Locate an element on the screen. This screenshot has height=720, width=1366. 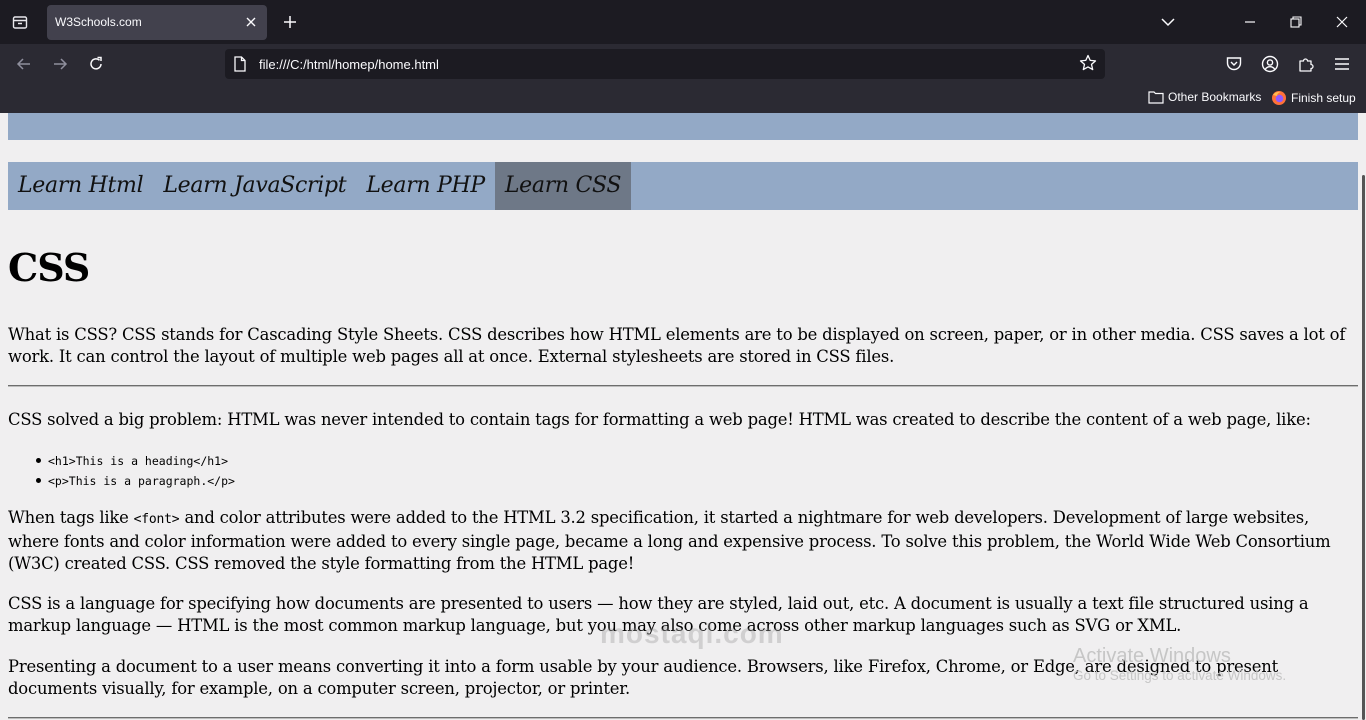
arrow-right-icon is located at coordinates (60, 64).